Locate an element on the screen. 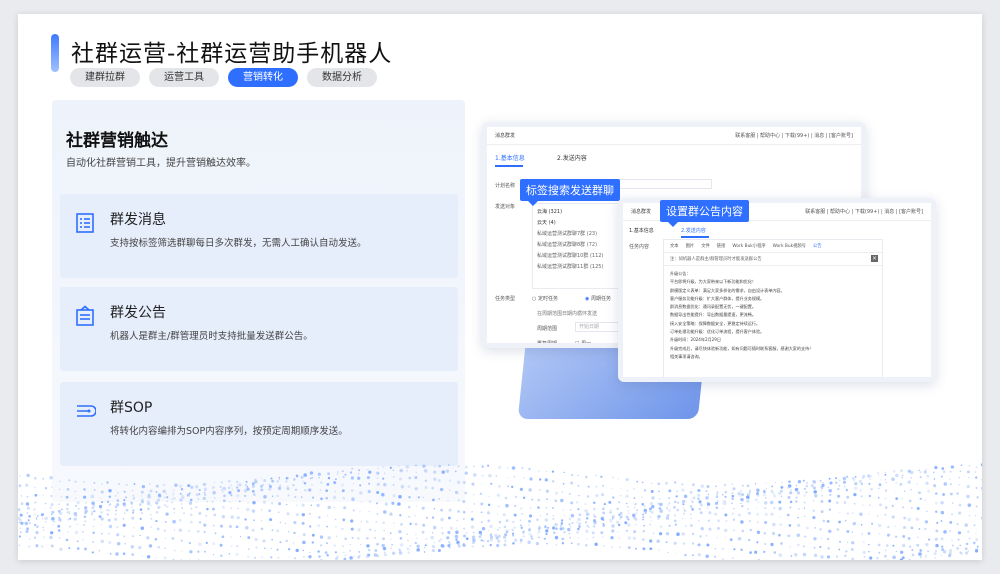 The height and width of the screenshot is (574, 1000). close-icon: × is located at coordinates (874, 258).